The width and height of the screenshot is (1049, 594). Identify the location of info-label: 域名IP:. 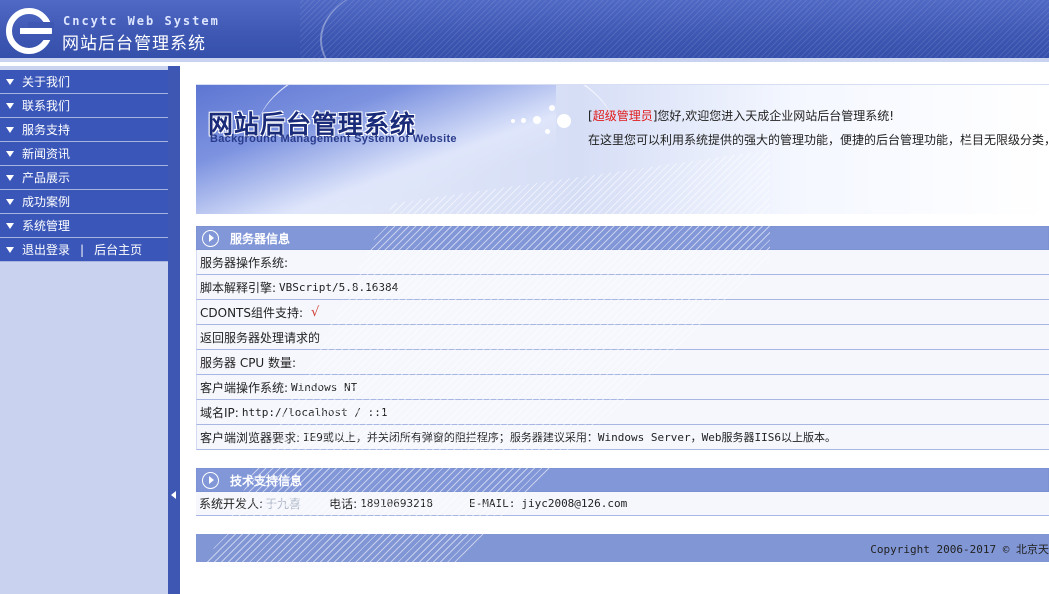
(219, 412).